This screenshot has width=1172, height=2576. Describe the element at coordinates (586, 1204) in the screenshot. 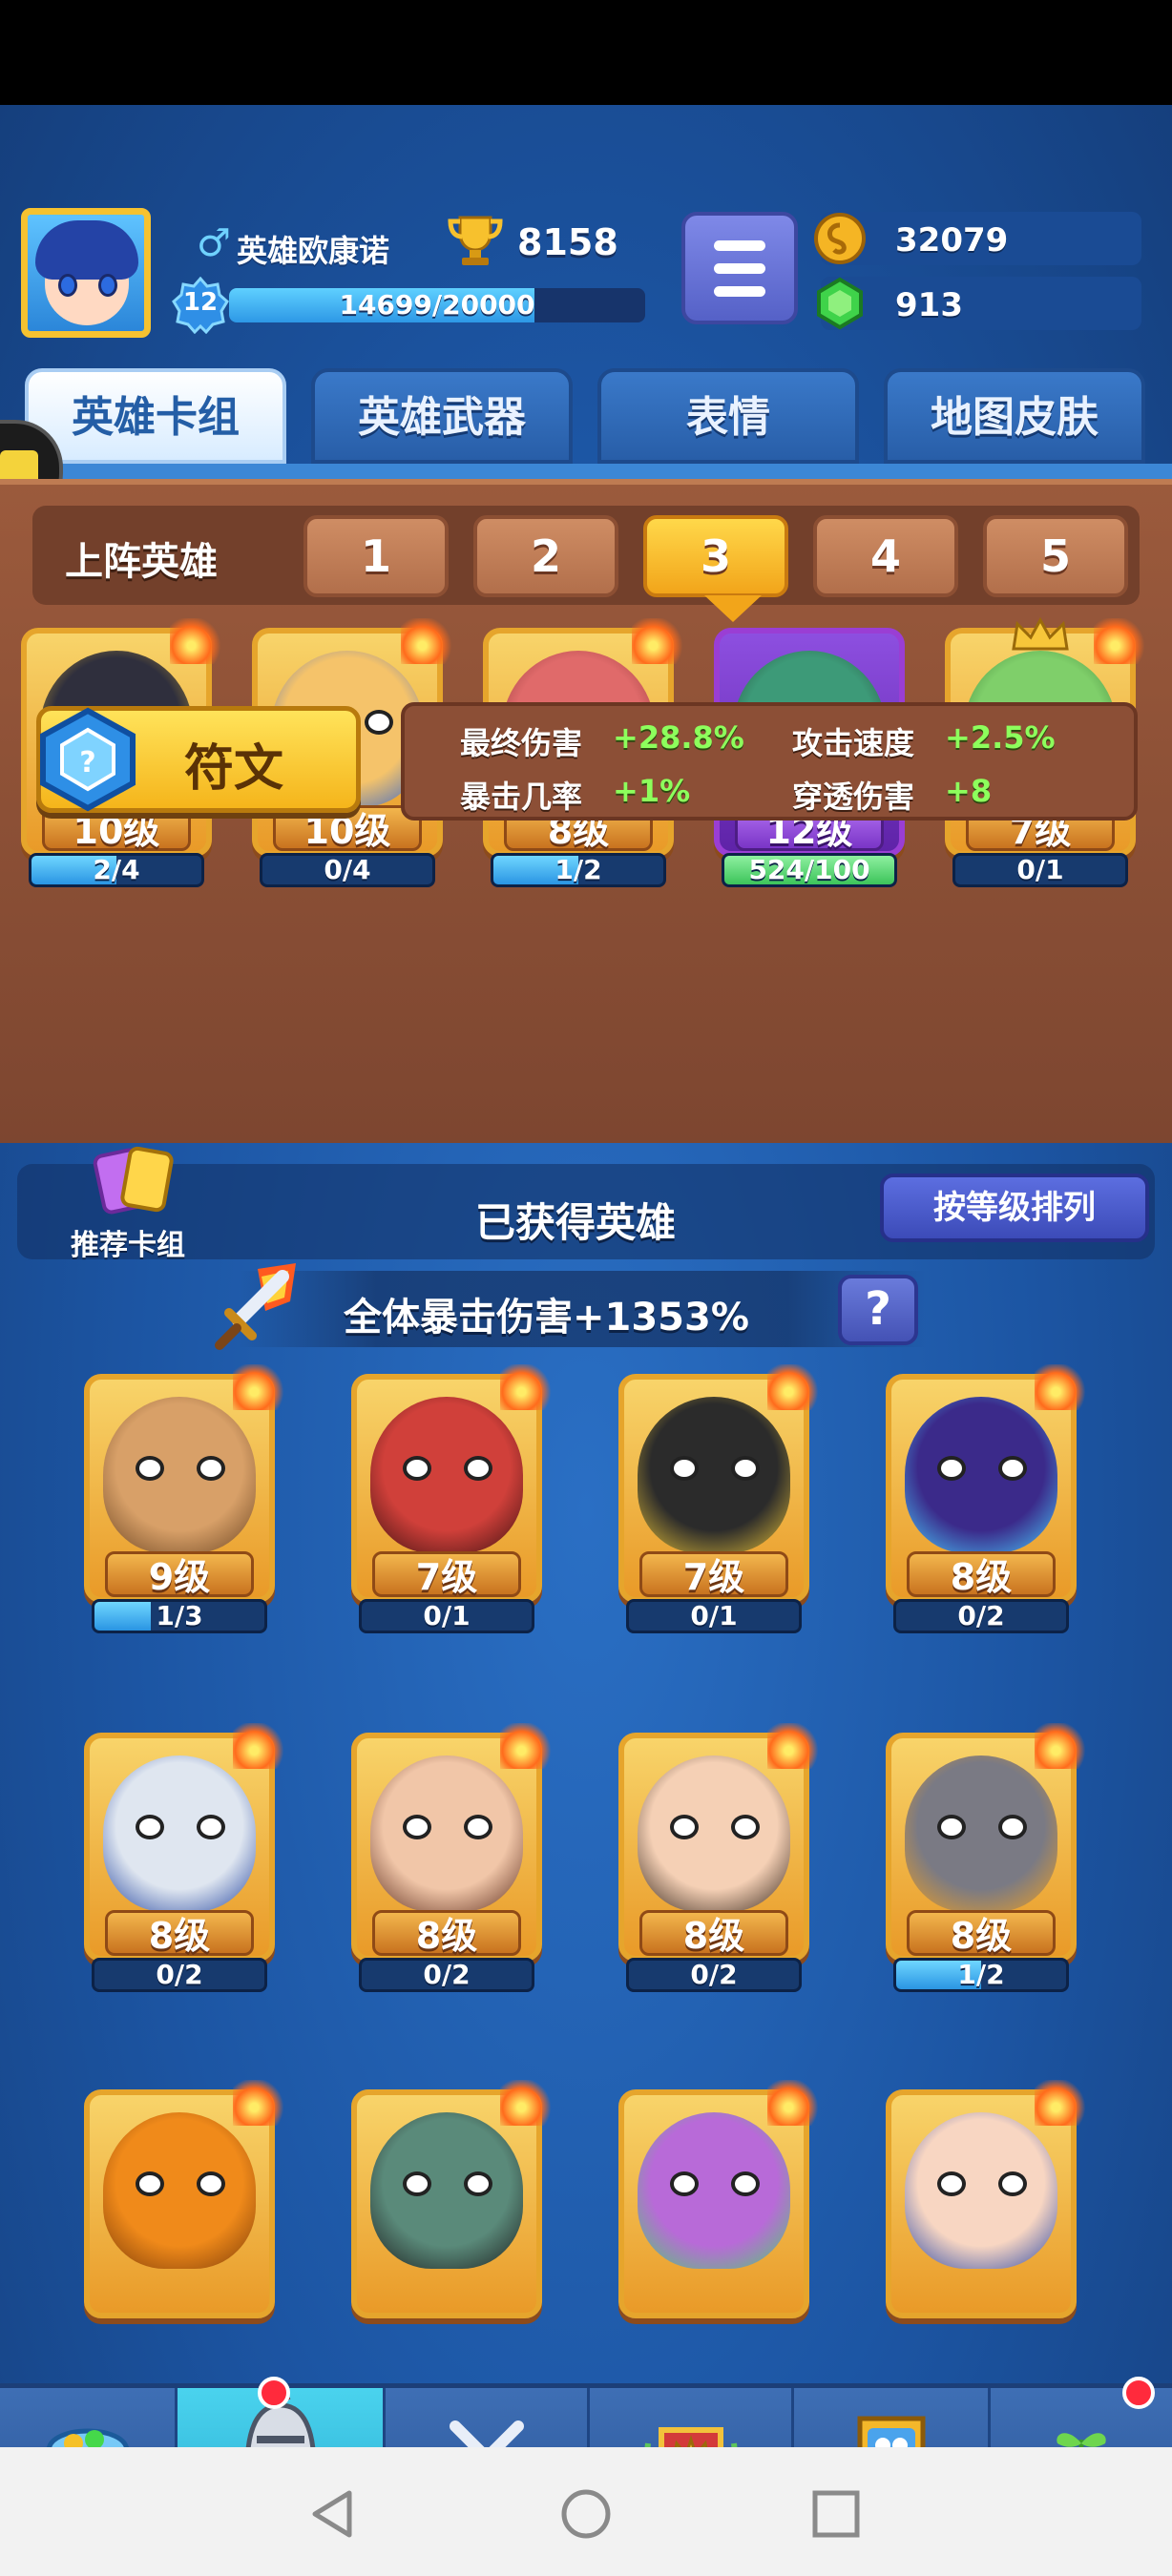

I see `collection-header: 推荐卡组 已获得英雄 按等级排列` at that location.